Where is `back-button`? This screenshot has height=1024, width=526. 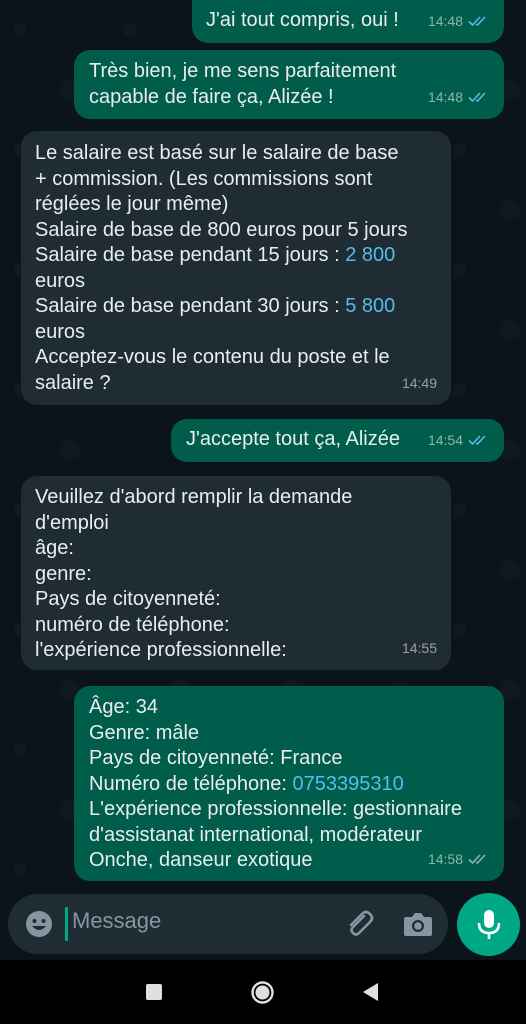
back-button is located at coordinates (370, 992).